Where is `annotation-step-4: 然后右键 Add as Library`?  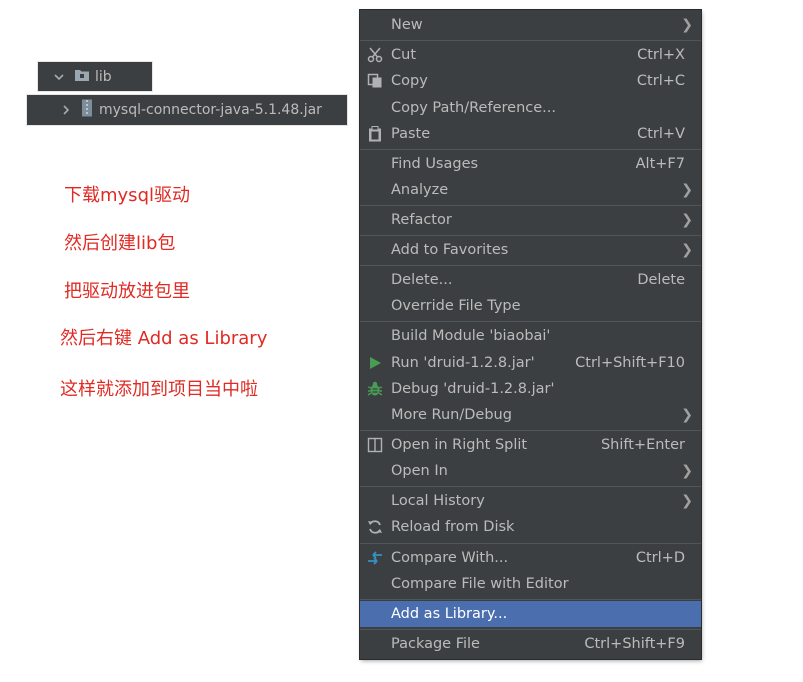 annotation-step-4: 然后右键 Add as Library is located at coordinates (164, 338).